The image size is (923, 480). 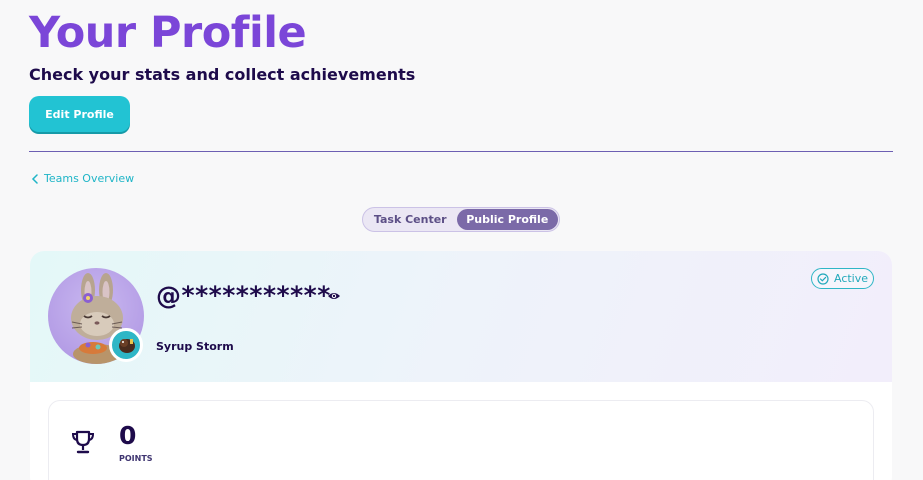 I want to click on edit-profile-button: Edit Profile, so click(x=79, y=114).